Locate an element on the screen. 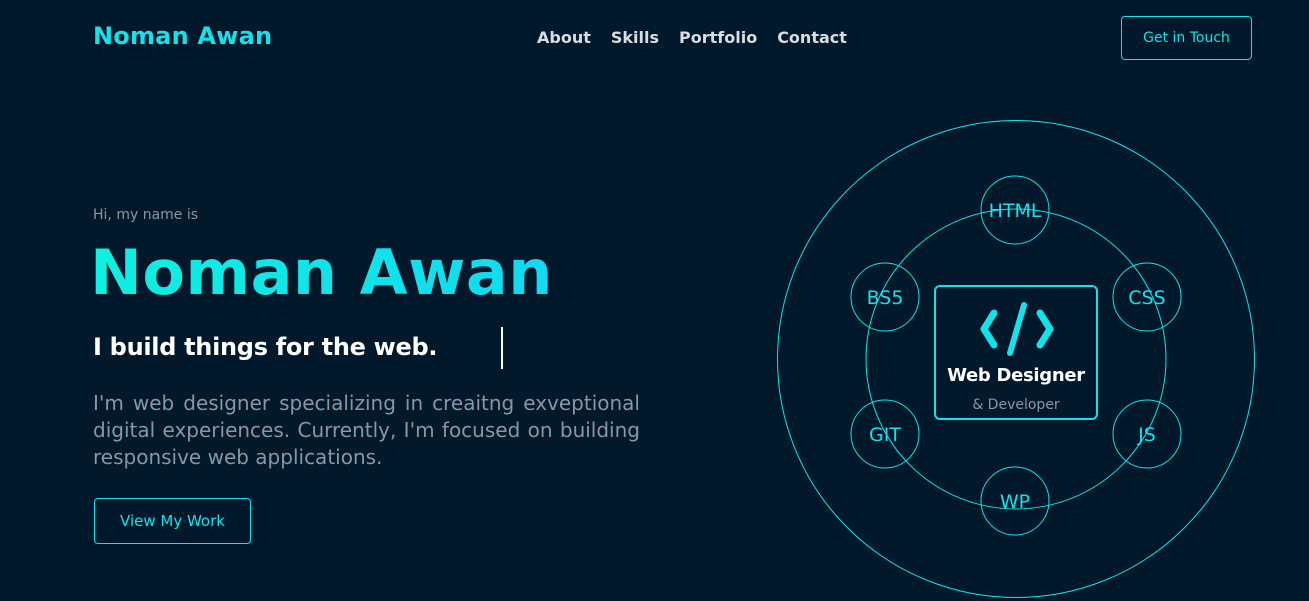  skill-node-label-js: JS is located at coordinates (1146, 435).